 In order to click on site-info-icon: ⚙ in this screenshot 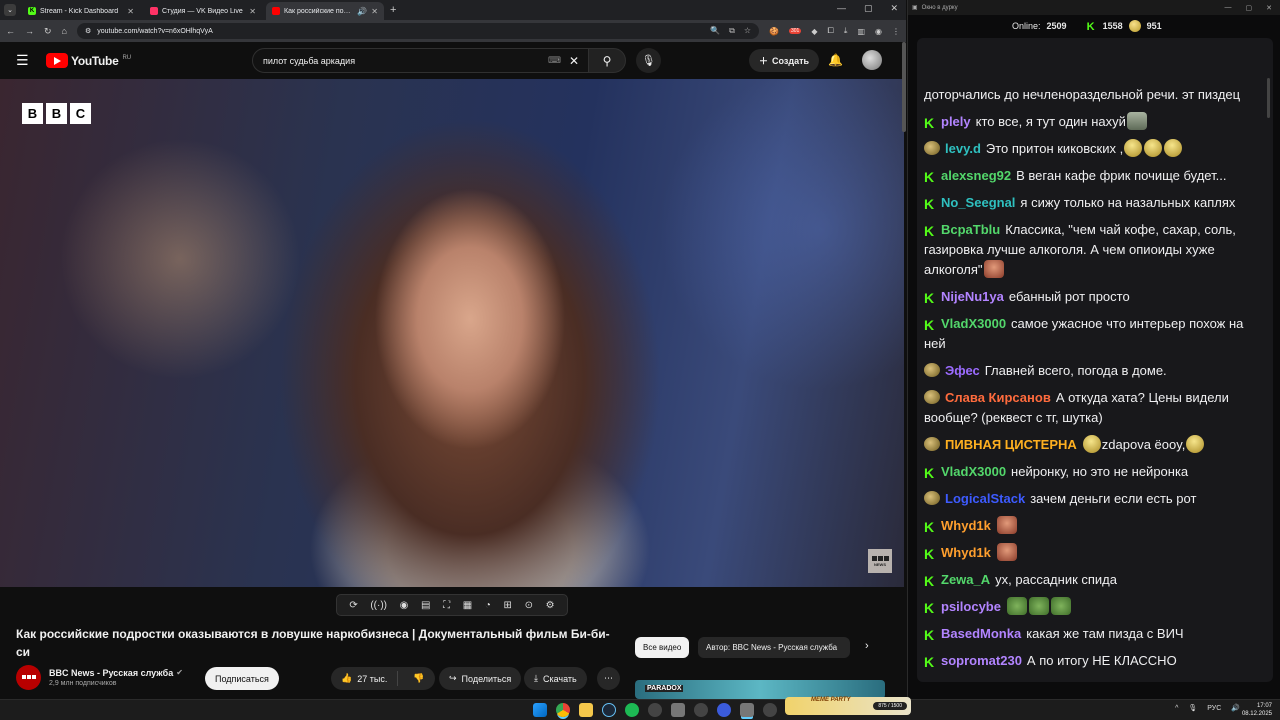, I will do `click(88, 31)`.